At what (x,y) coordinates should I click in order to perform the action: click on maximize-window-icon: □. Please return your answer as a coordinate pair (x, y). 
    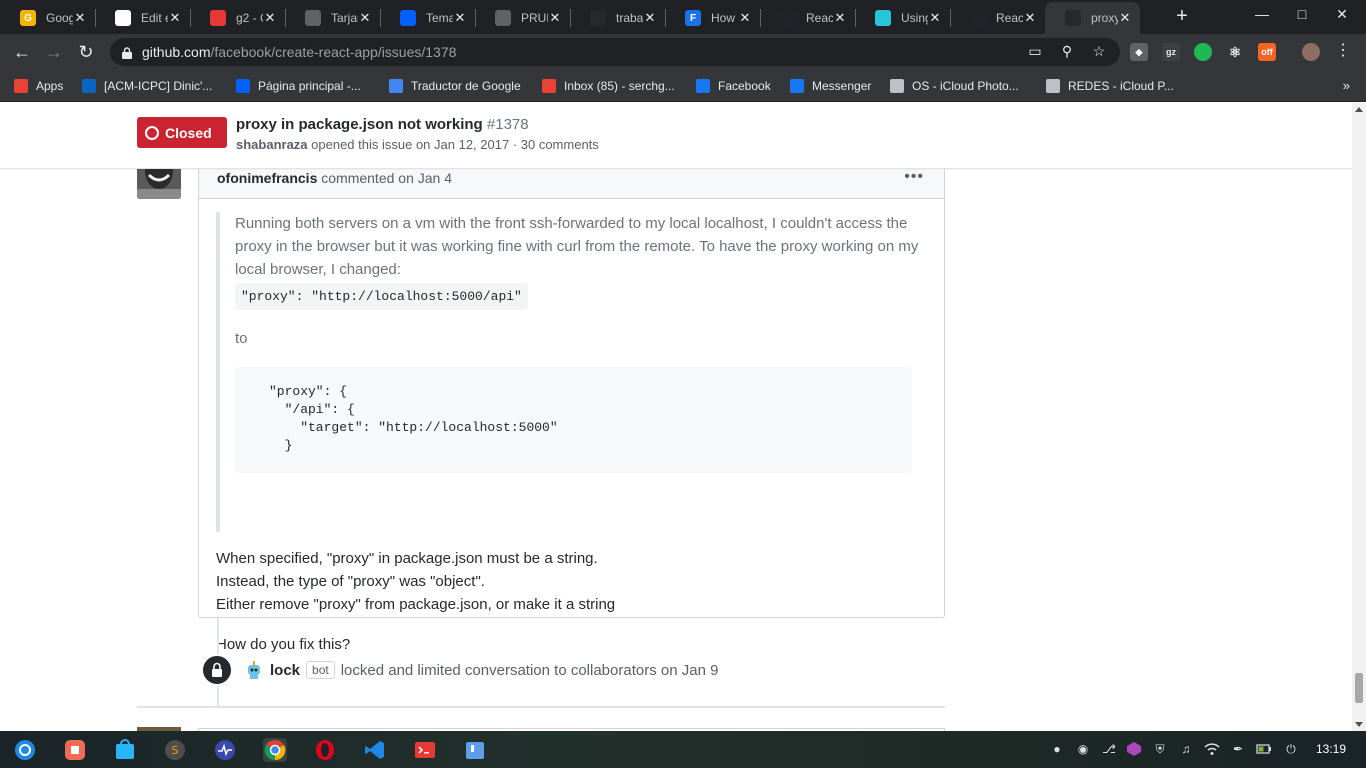
    Looking at the image, I should click on (1302, 14).